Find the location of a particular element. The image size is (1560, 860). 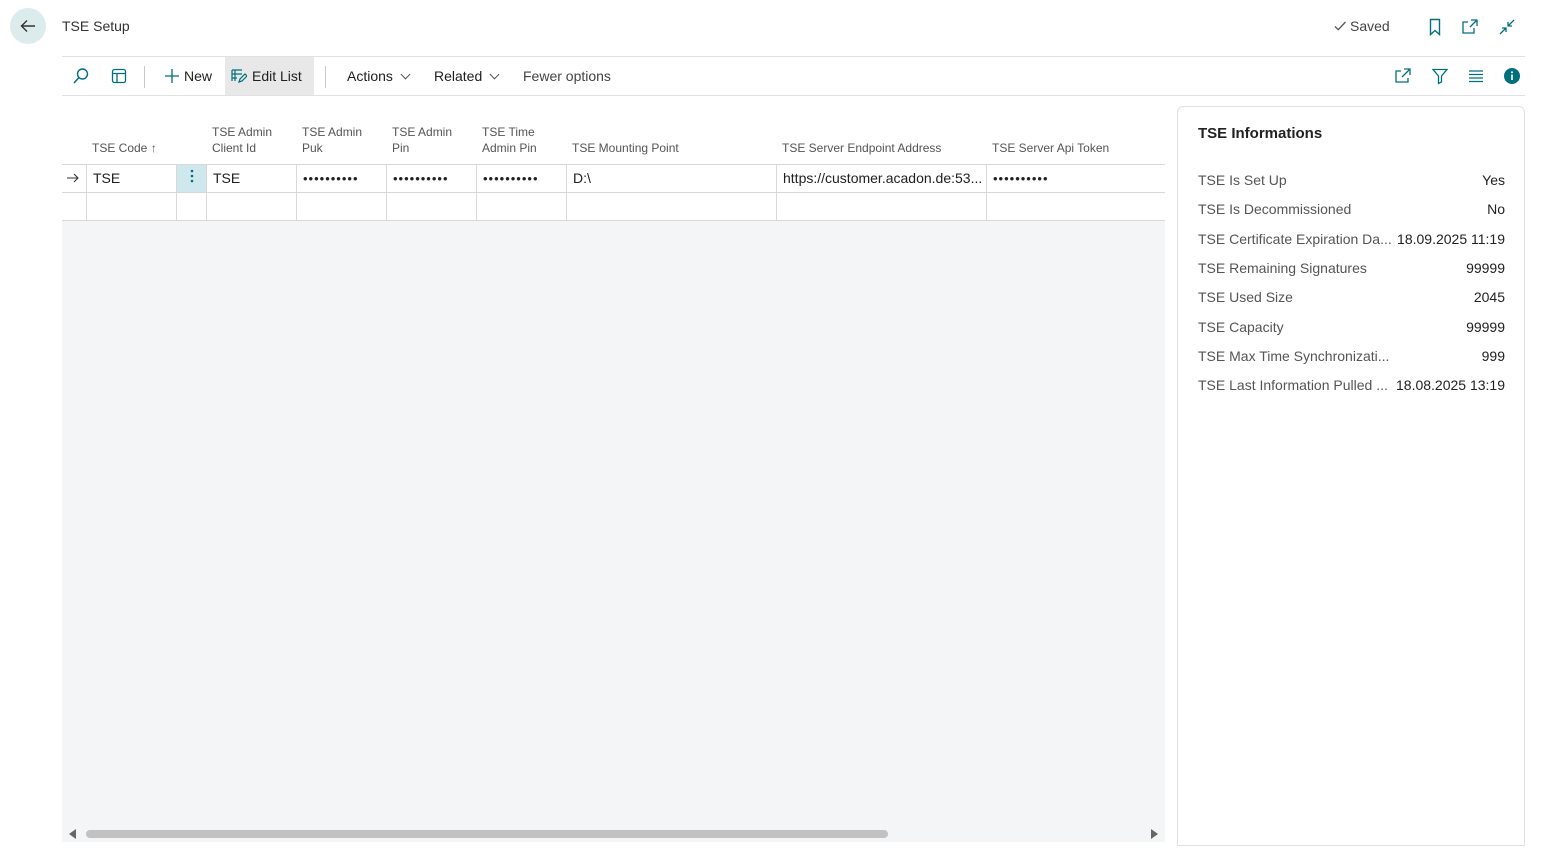

cell-admin-puk: •••••••••• is located at coordinates (342, 178).